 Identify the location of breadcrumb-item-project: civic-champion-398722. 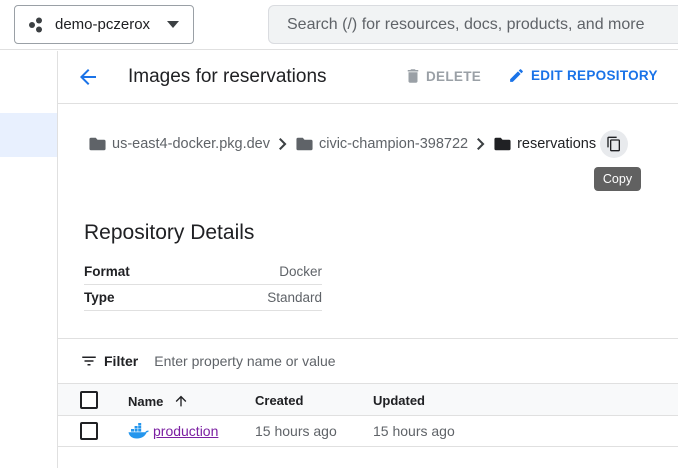
(382, 144).